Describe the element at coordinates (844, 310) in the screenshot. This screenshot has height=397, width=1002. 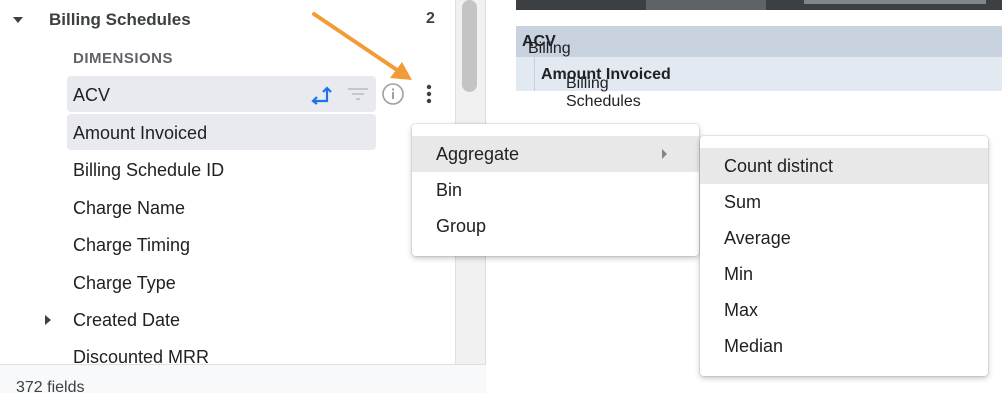
I see `menu-item-max: Max` at that location.